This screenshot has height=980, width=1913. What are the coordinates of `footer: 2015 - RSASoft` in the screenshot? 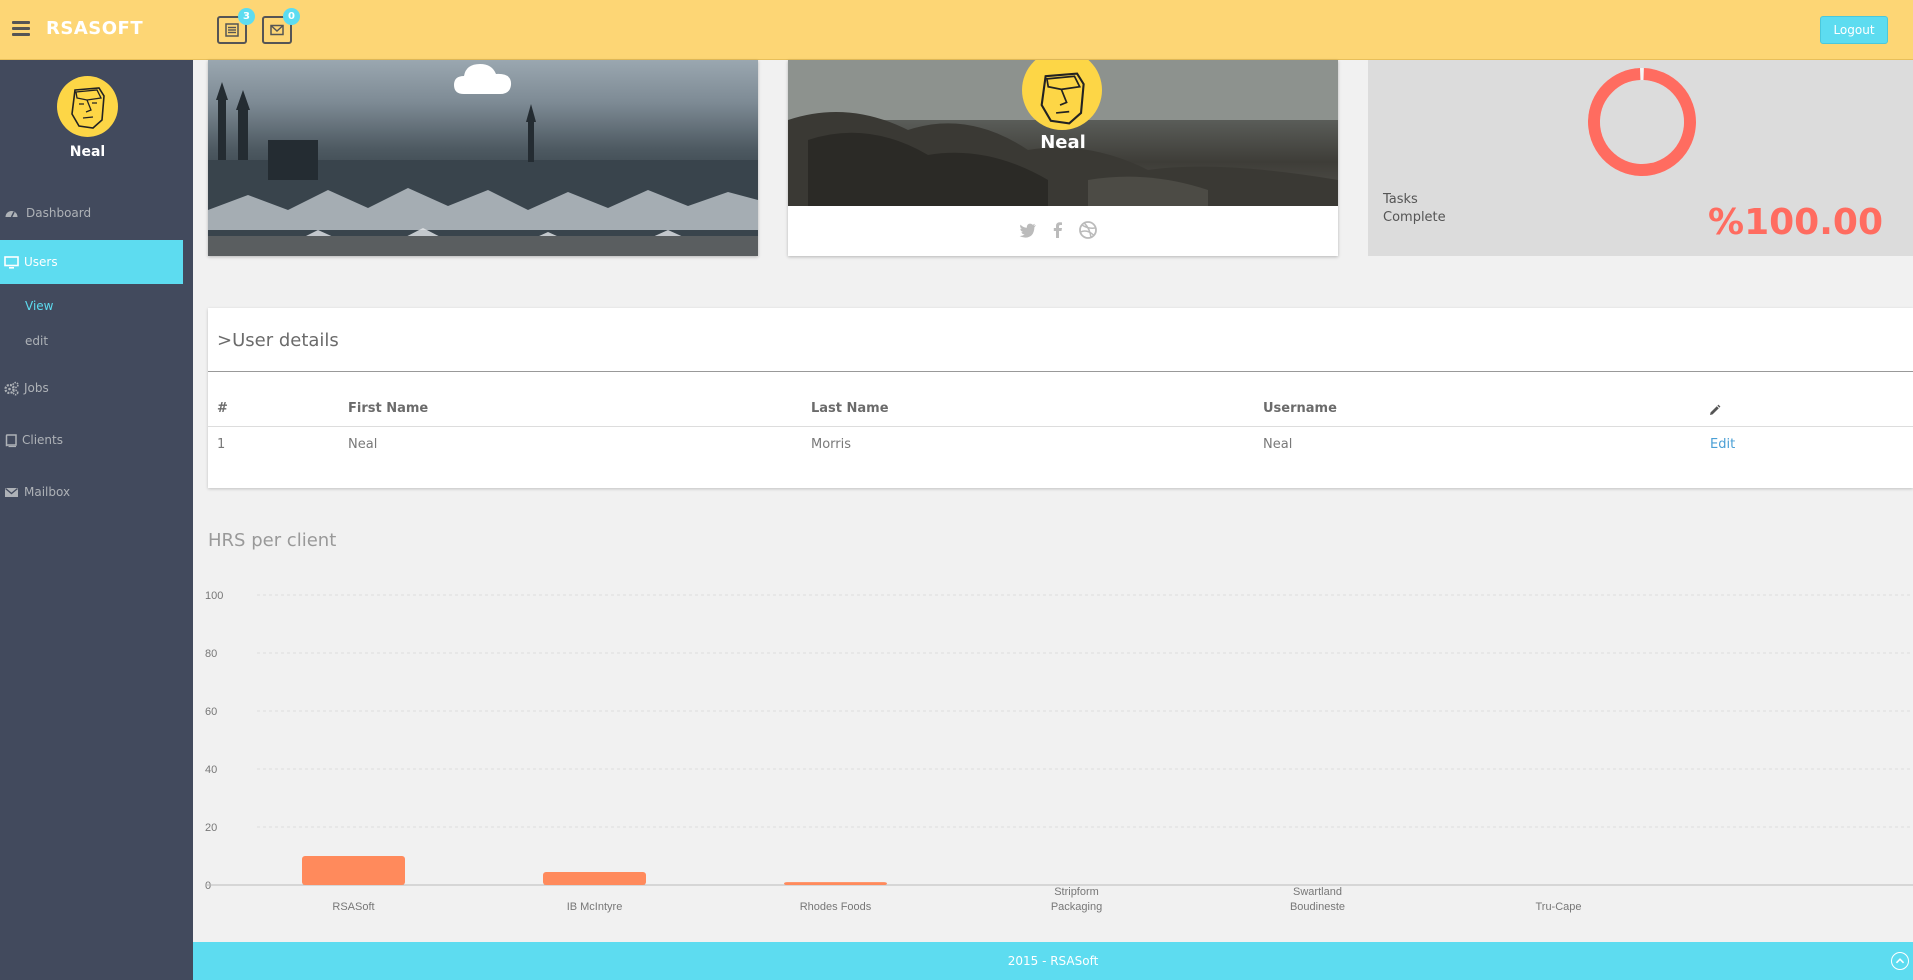 It's located at (1053, 961).